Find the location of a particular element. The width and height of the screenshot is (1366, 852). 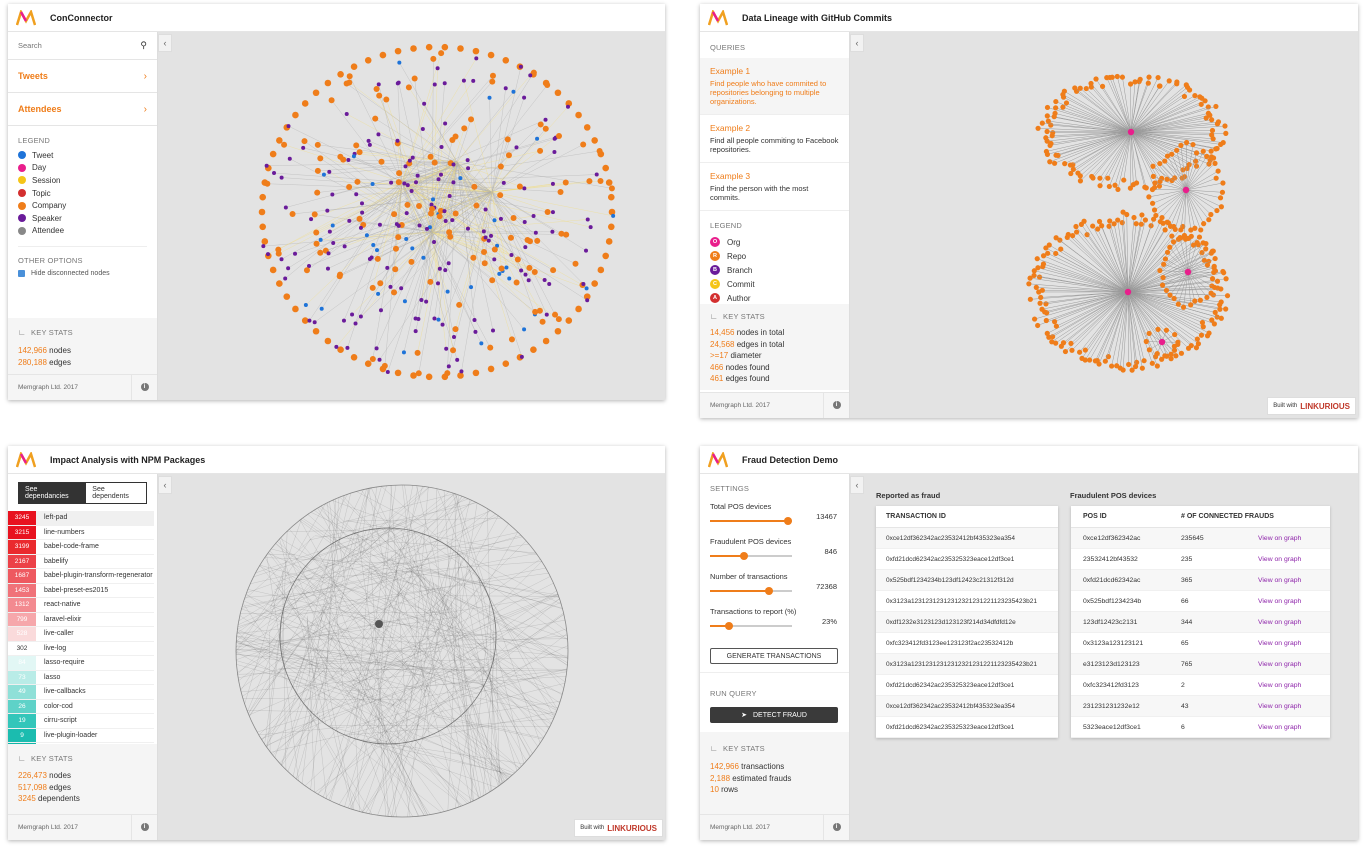

setting-slider is located at coordinates (751, 521).